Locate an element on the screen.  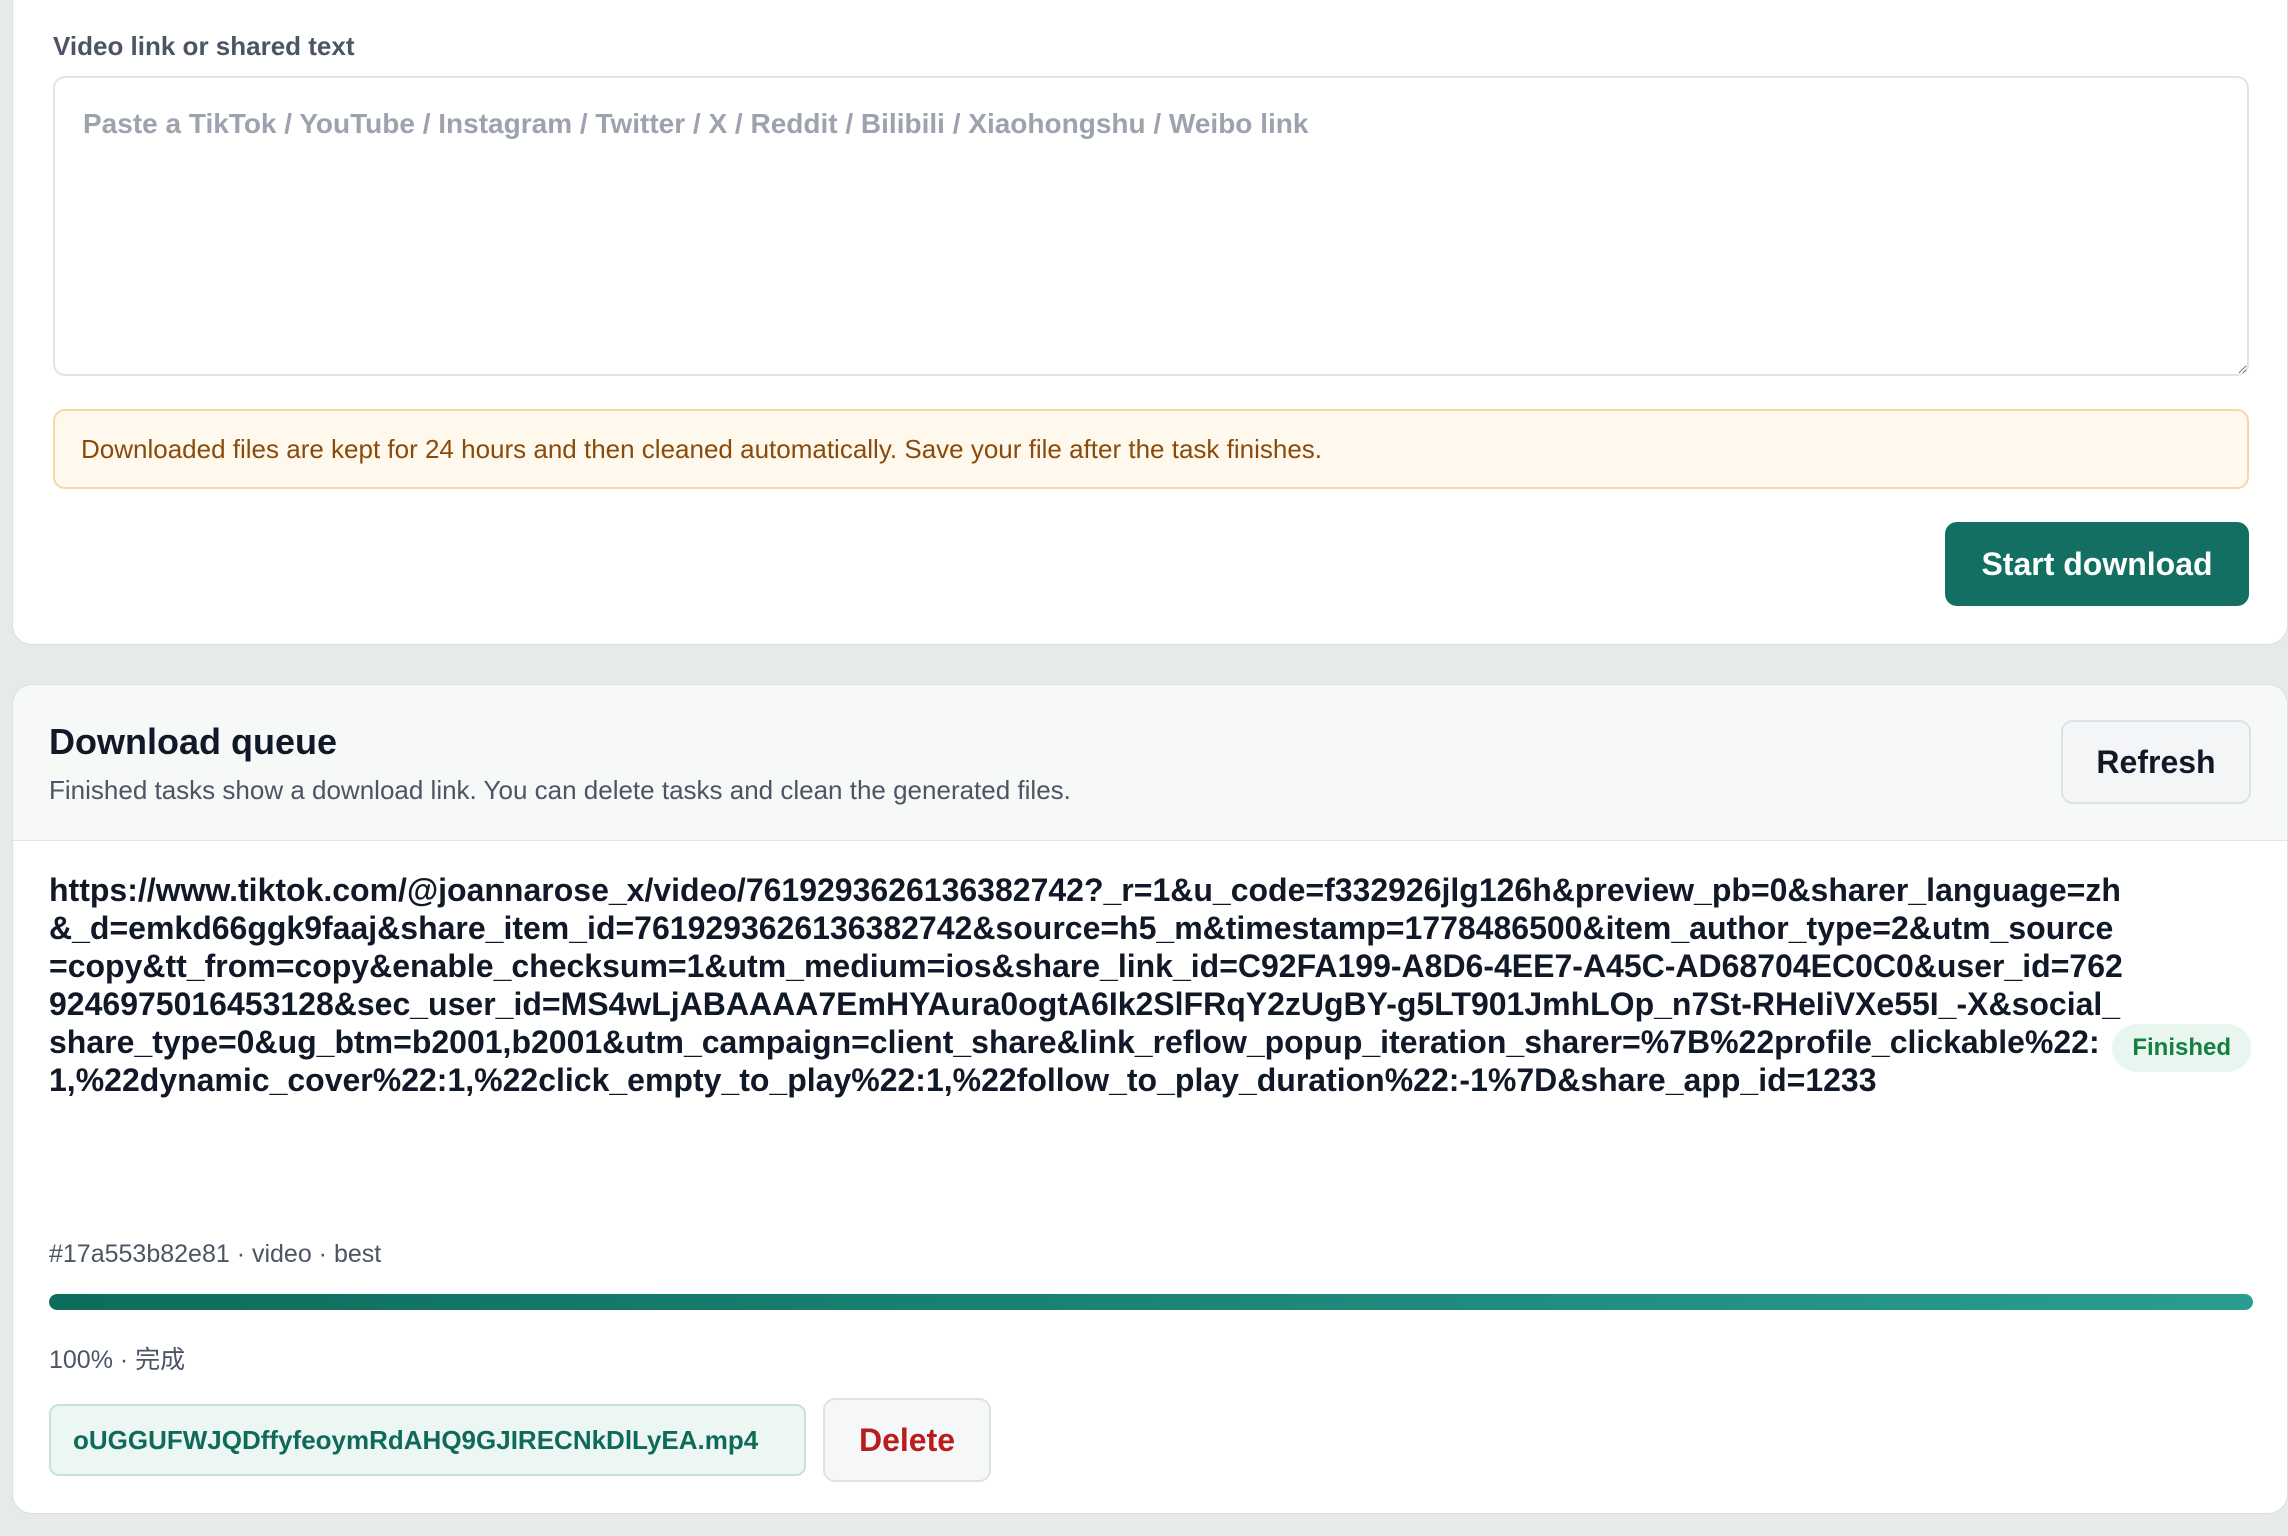
delete-task-button: Delete is located at coordinates (907, 1440).